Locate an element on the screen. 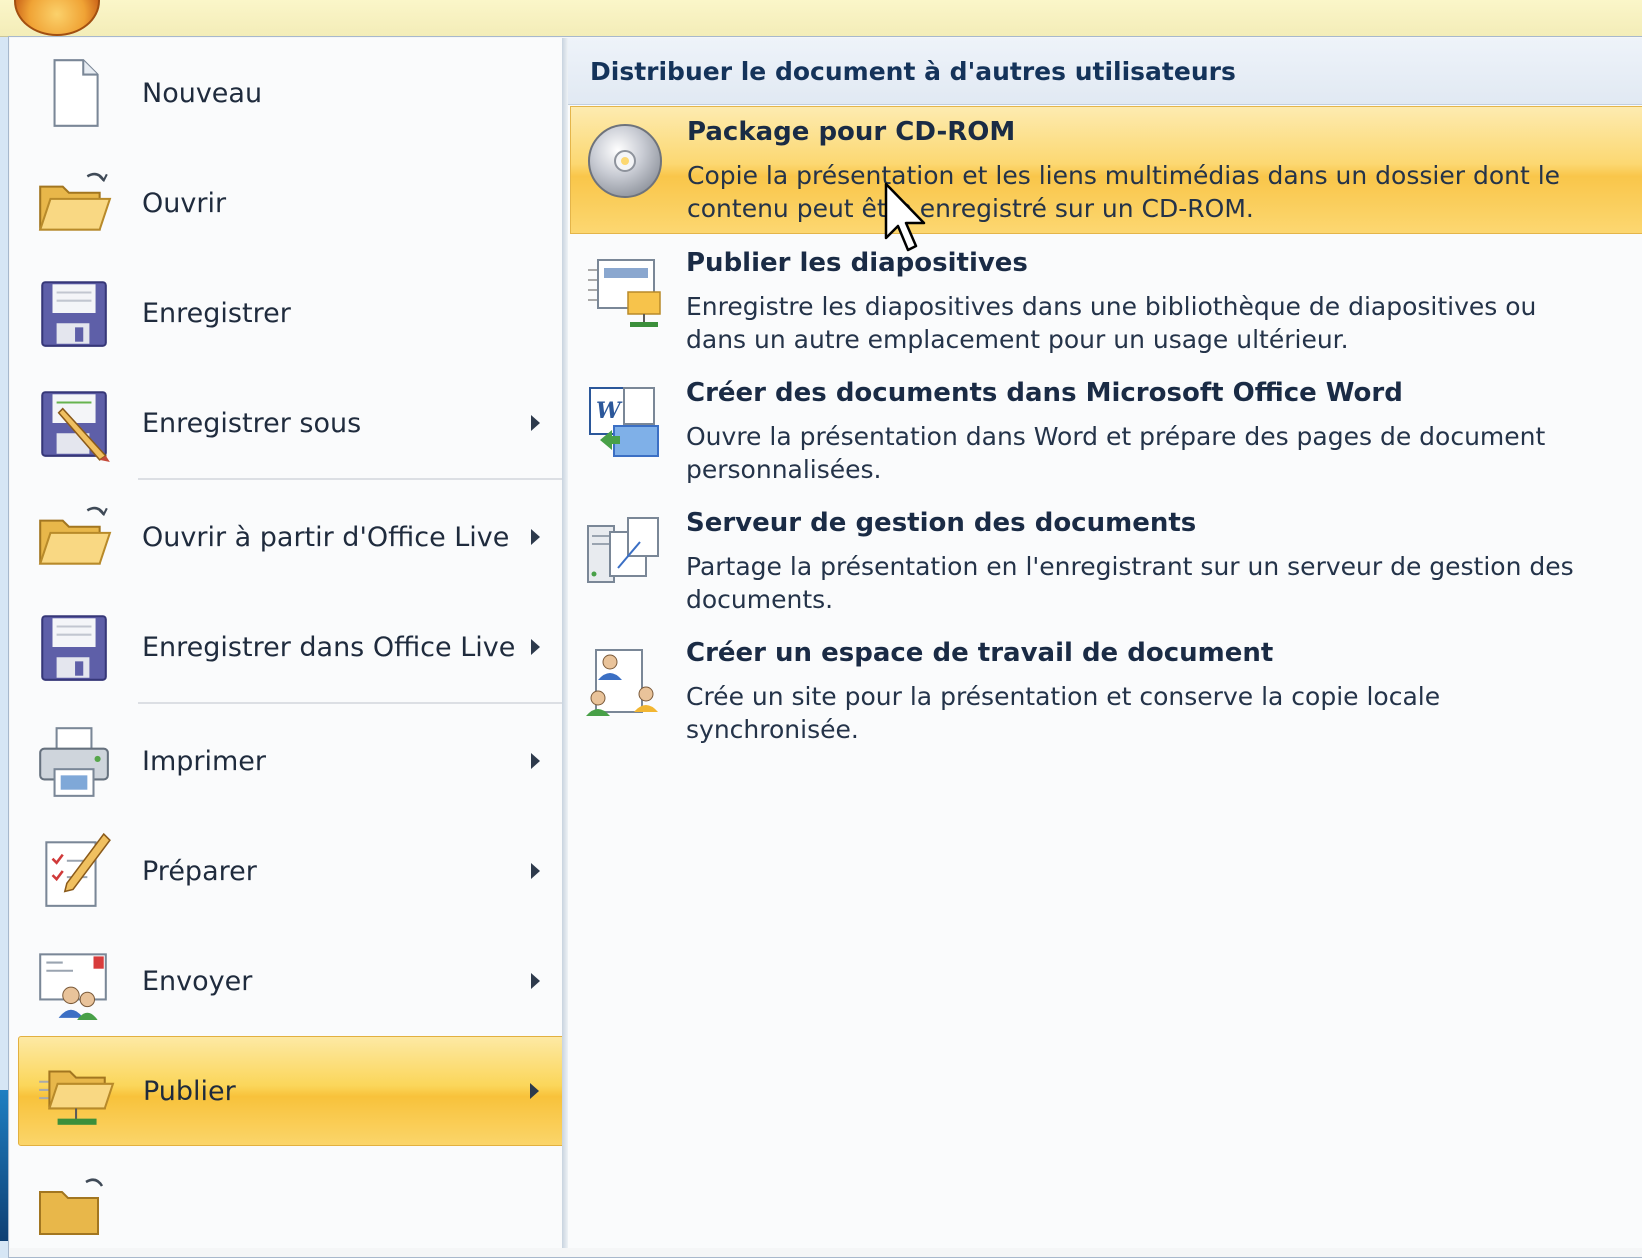  menu-item-label: Envoyer is located at coordinates (197, 981).